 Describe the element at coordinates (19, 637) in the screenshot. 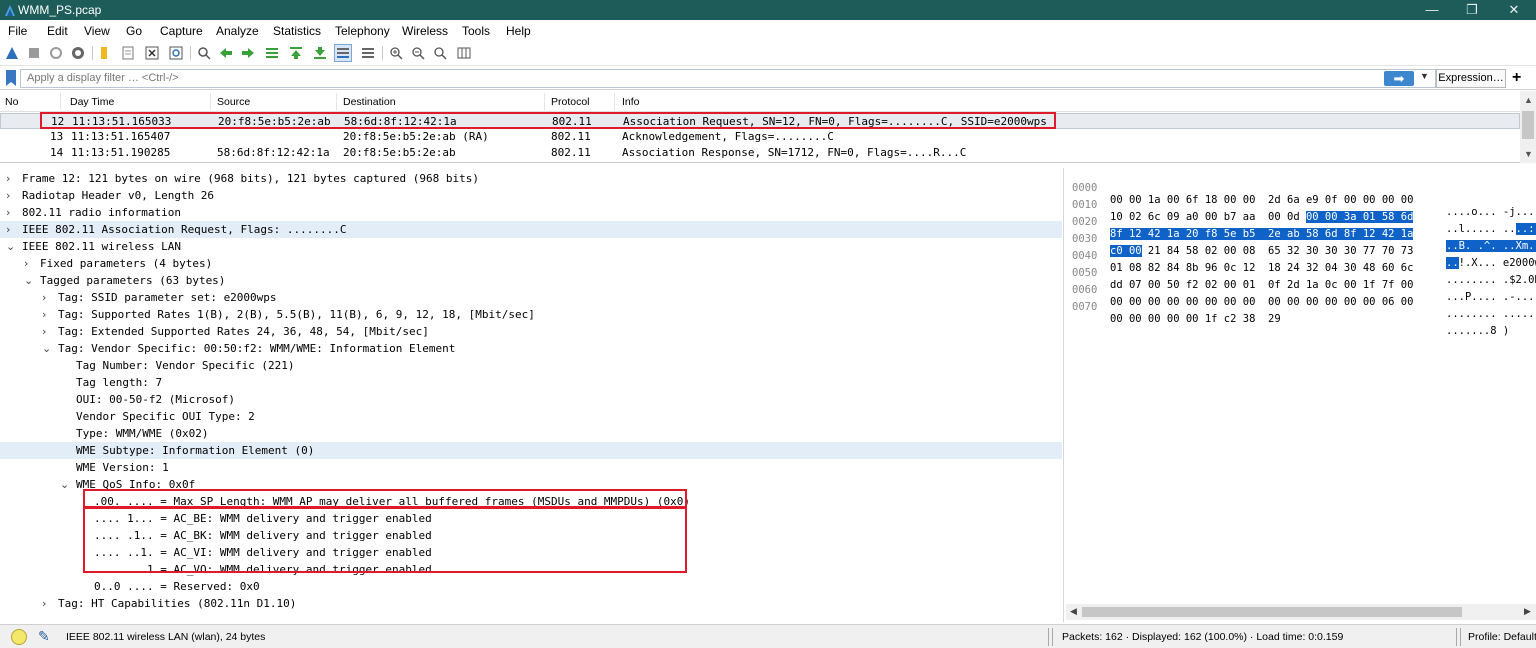

I see `expert-info-led-icon` at that location.